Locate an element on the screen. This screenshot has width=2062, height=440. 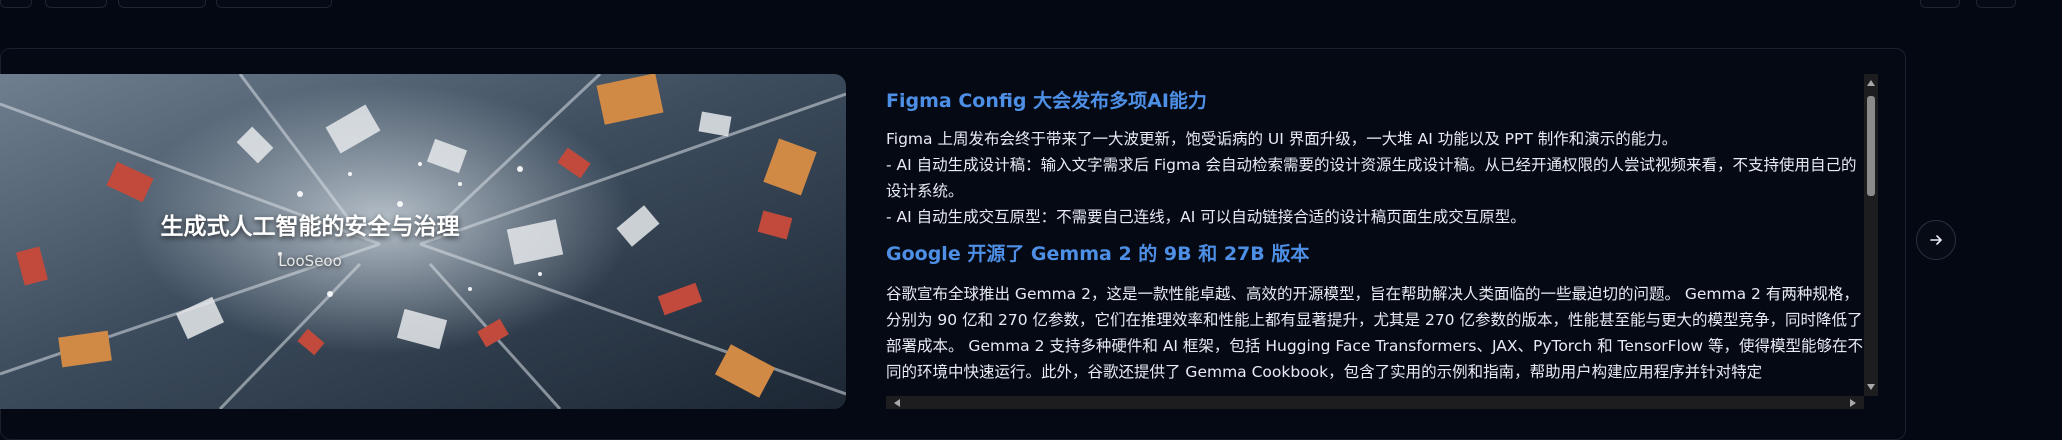
arrow-right-icon is located at coordinates (1936, 240).